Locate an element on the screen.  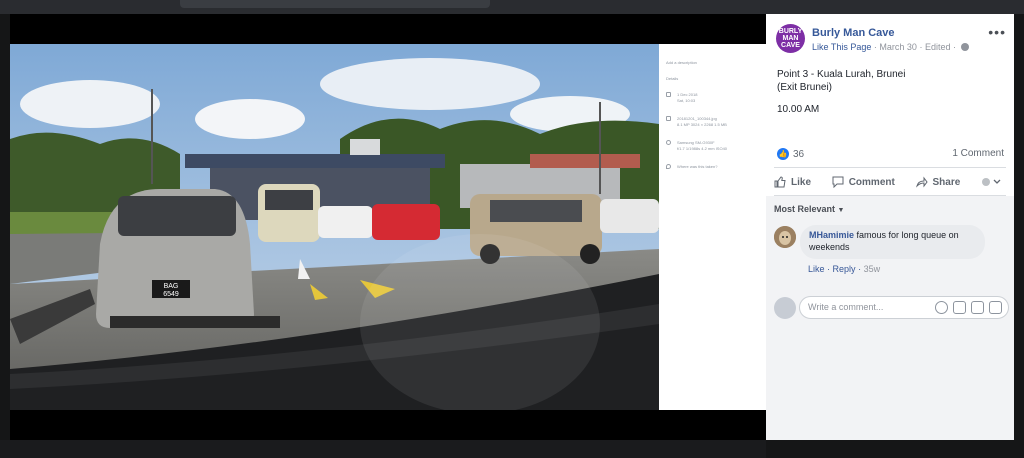
post-date: March 30 is located at coordinates (898, 47).